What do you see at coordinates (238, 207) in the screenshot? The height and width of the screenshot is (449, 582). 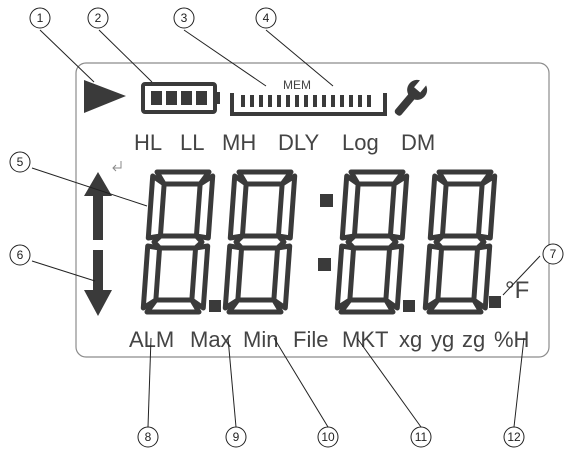 I see `digit-2-segment-f` at bounding box center [238, 207].